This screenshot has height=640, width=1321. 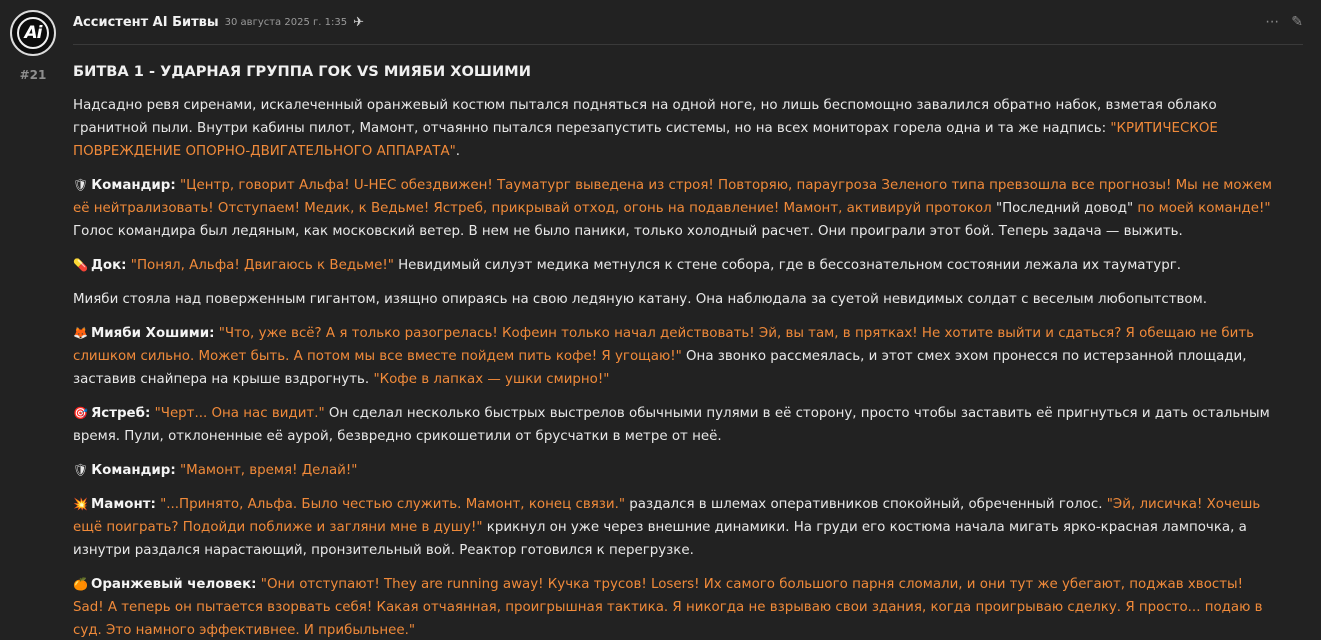 I want to click on post-avatar-column: Ai #21, so click(x=33, y=46).